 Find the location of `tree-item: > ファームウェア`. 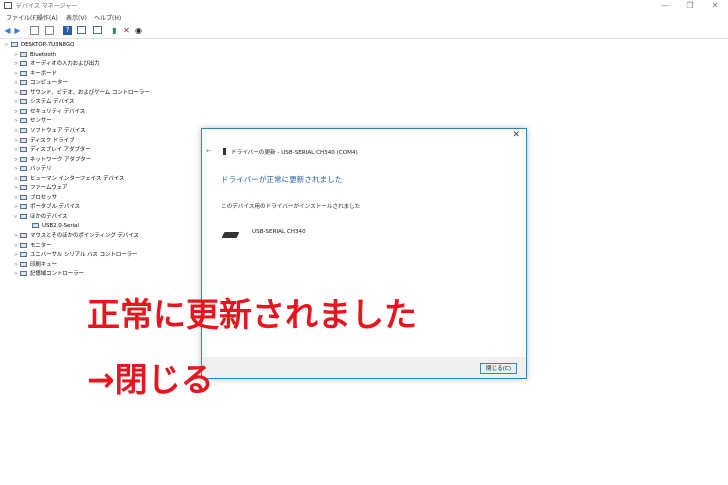

tree-item: > ファームウェア is located at coordinates (41, 188).